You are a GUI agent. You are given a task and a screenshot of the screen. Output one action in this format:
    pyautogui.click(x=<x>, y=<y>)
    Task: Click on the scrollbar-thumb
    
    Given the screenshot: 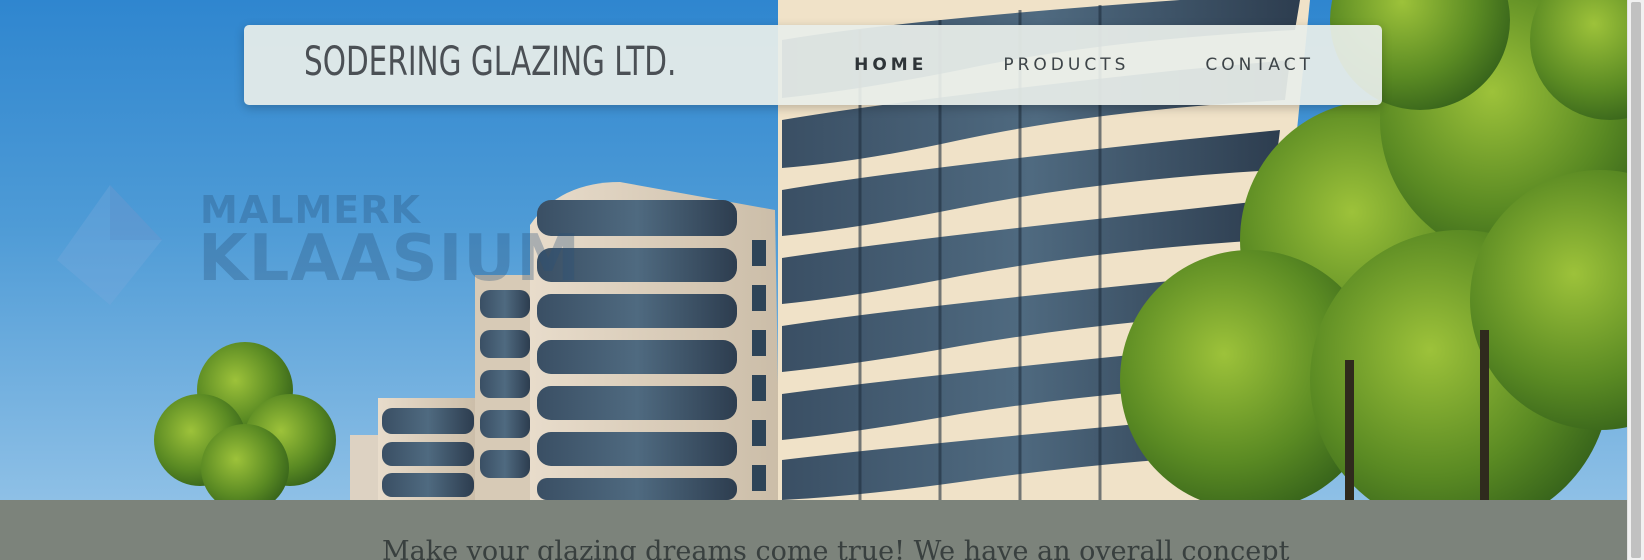 What is the action you would take?
    pyautogui.click(x=1636, y=280)
    